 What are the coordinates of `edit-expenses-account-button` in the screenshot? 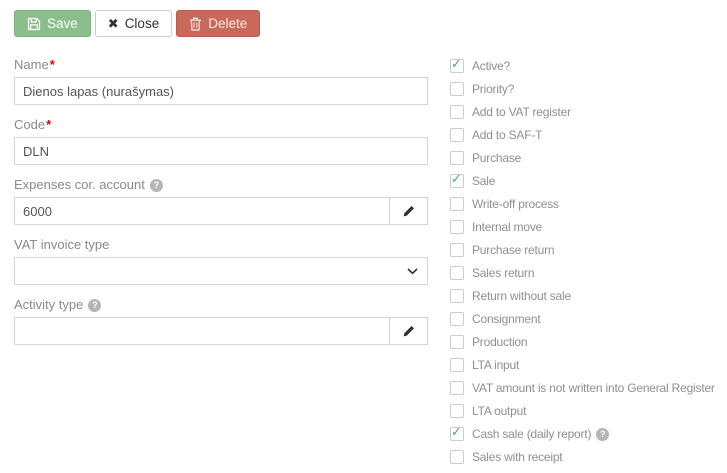 It's located at (408, 211).